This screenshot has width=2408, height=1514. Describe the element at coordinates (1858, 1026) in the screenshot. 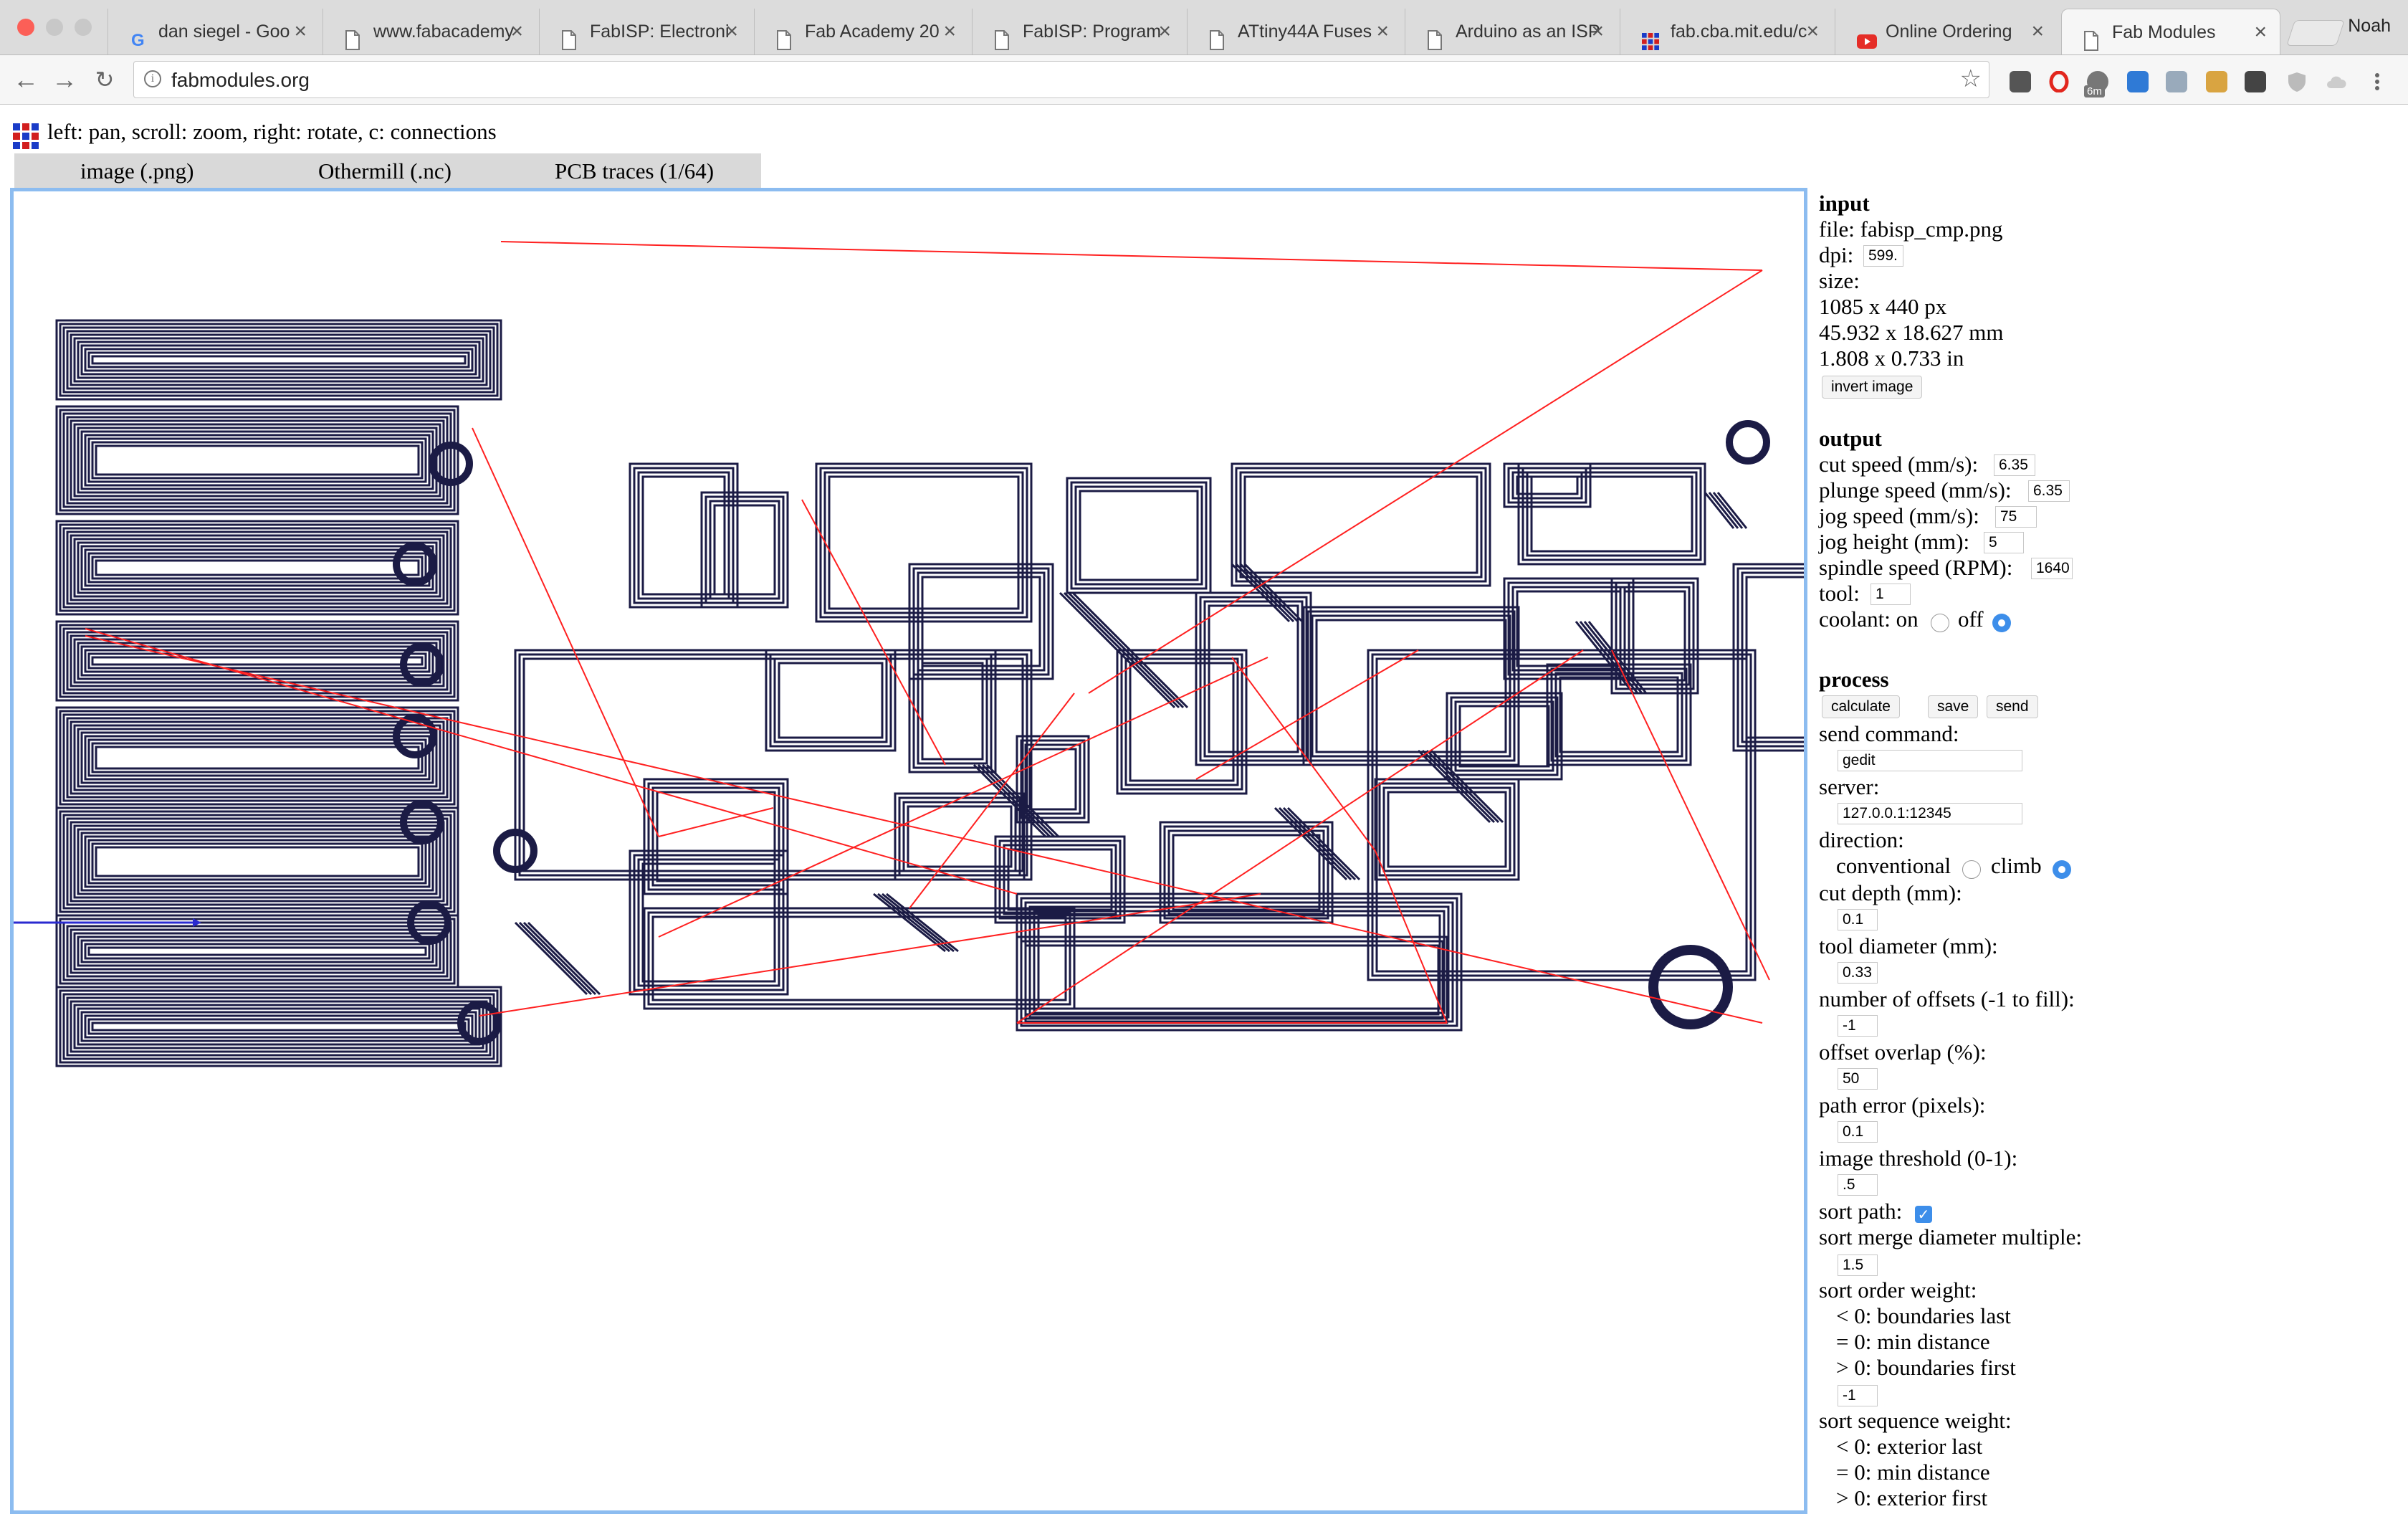

I see `offsets-input: -1` at that location.